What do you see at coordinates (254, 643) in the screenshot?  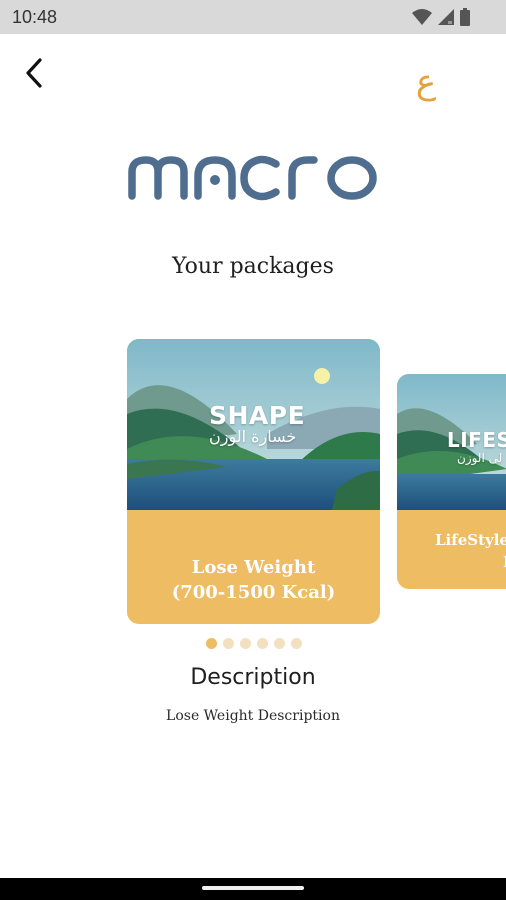 I see `pagination-dots` at bounding box center [254, 643].